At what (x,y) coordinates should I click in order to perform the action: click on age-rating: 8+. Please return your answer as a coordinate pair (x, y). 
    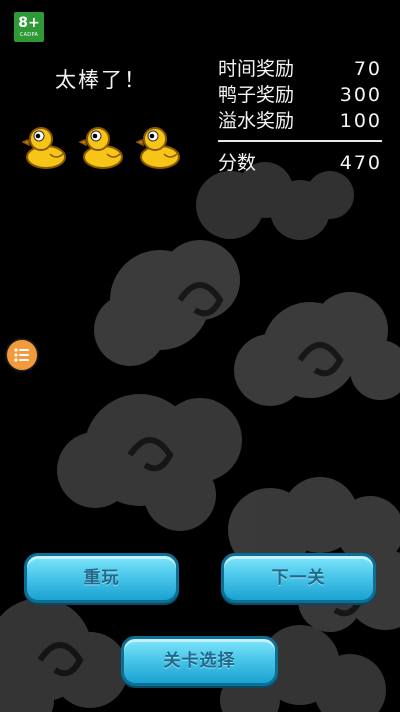
    Looking at the image, I should click on (29, 23).